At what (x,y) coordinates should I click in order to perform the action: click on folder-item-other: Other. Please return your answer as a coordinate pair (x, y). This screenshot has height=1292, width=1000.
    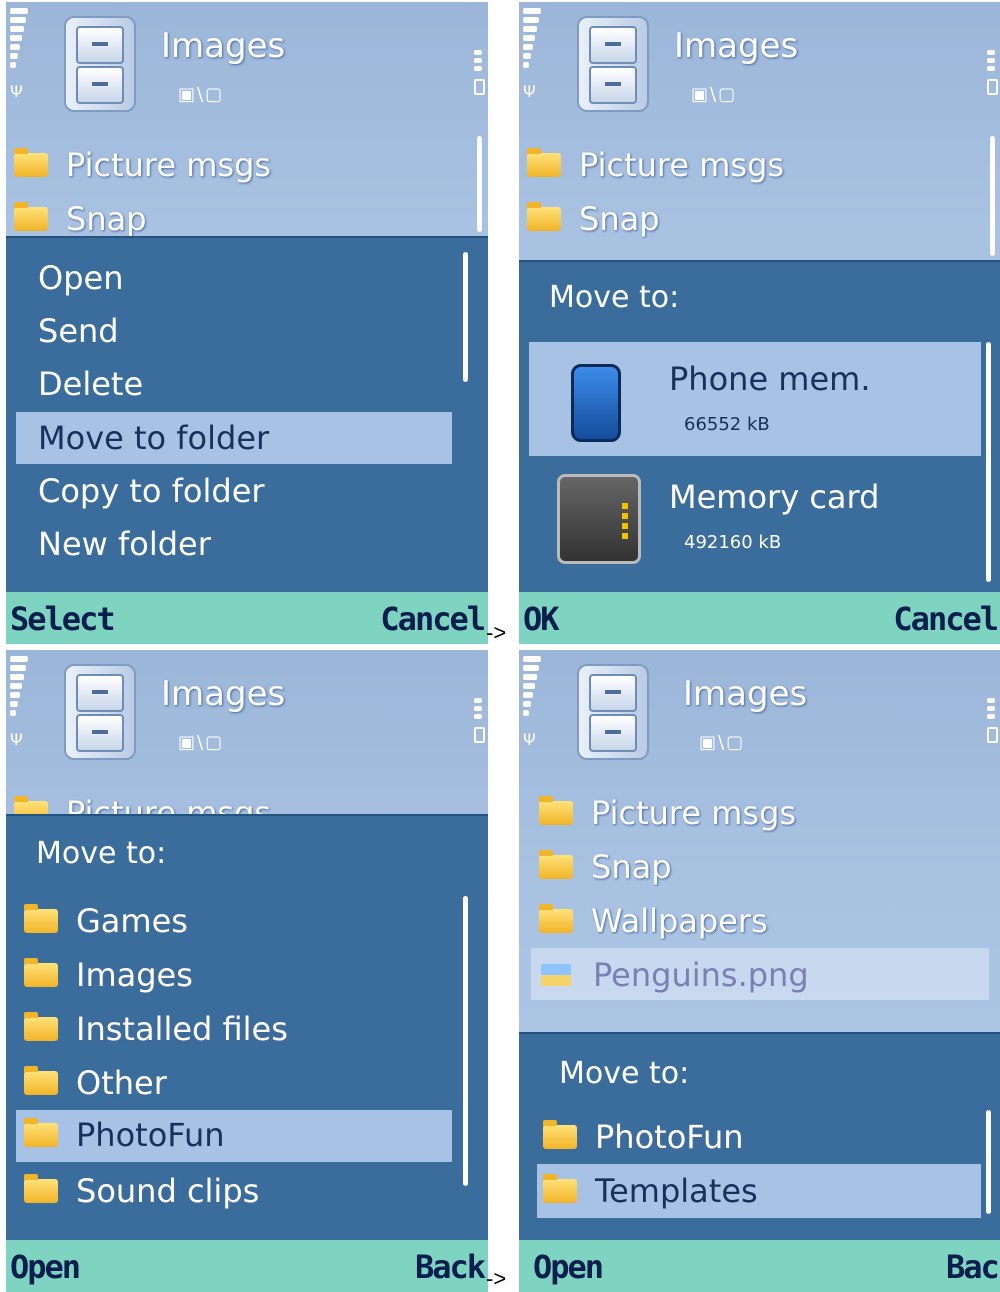
    Looking at the image, I should click on (95, 1083).